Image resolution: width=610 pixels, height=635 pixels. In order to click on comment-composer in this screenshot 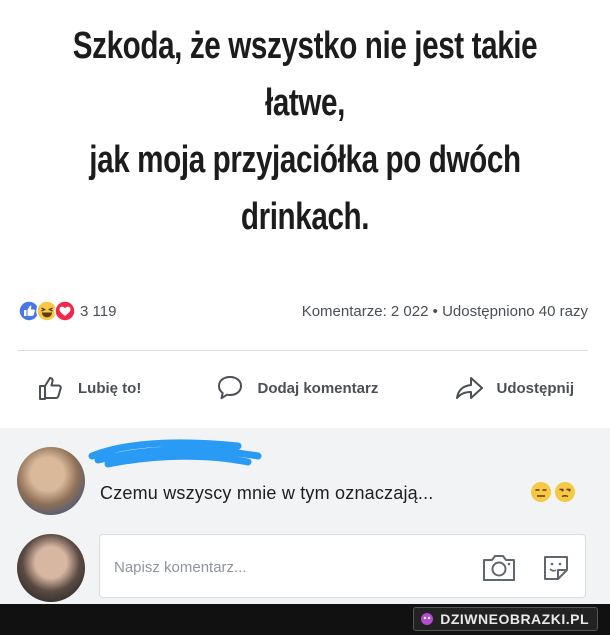, I will do `click(342, 566)`.